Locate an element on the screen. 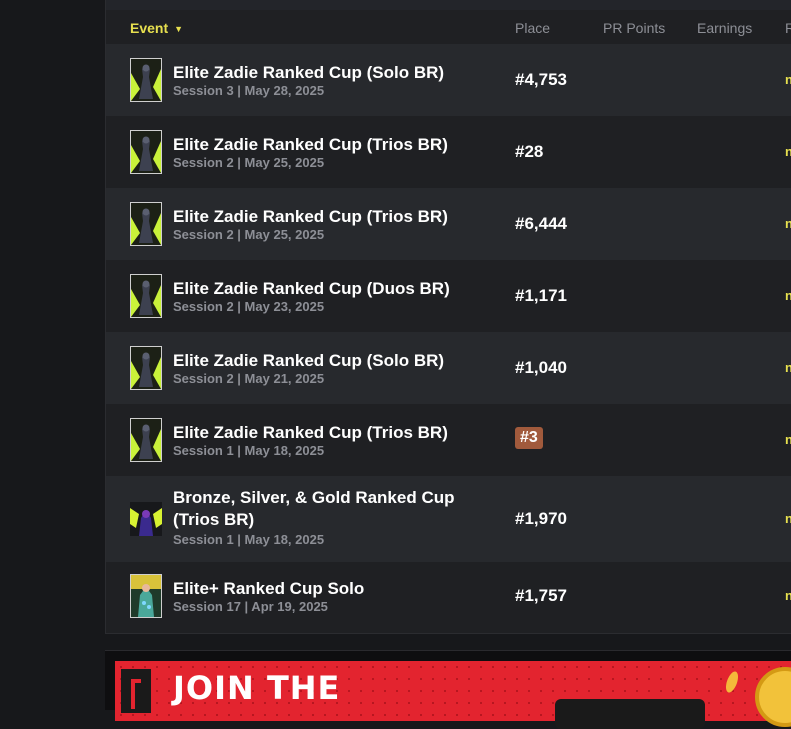 The width and height of the screenshot is (791, 729). place-value: #4,753 is located at coordinates (541, 79).